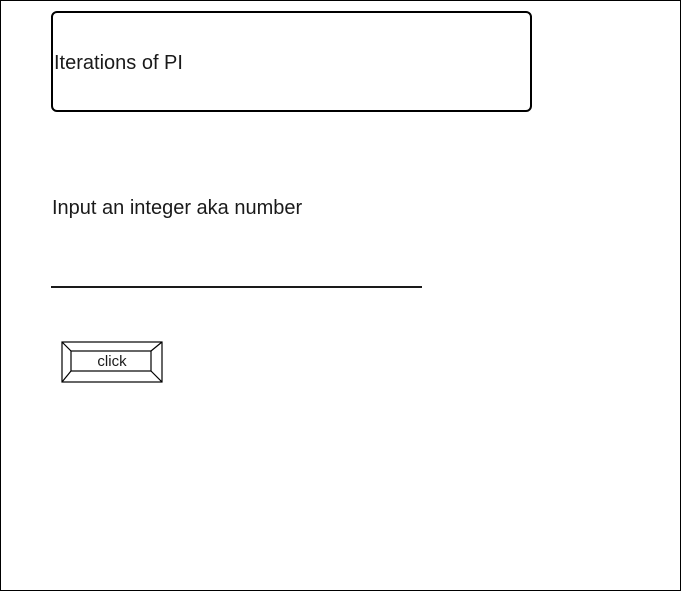  What do you see at coordinates (291, 61) in the screenshot?
I see `title-box: Iterations of PI` at bounding box center [291, 61].